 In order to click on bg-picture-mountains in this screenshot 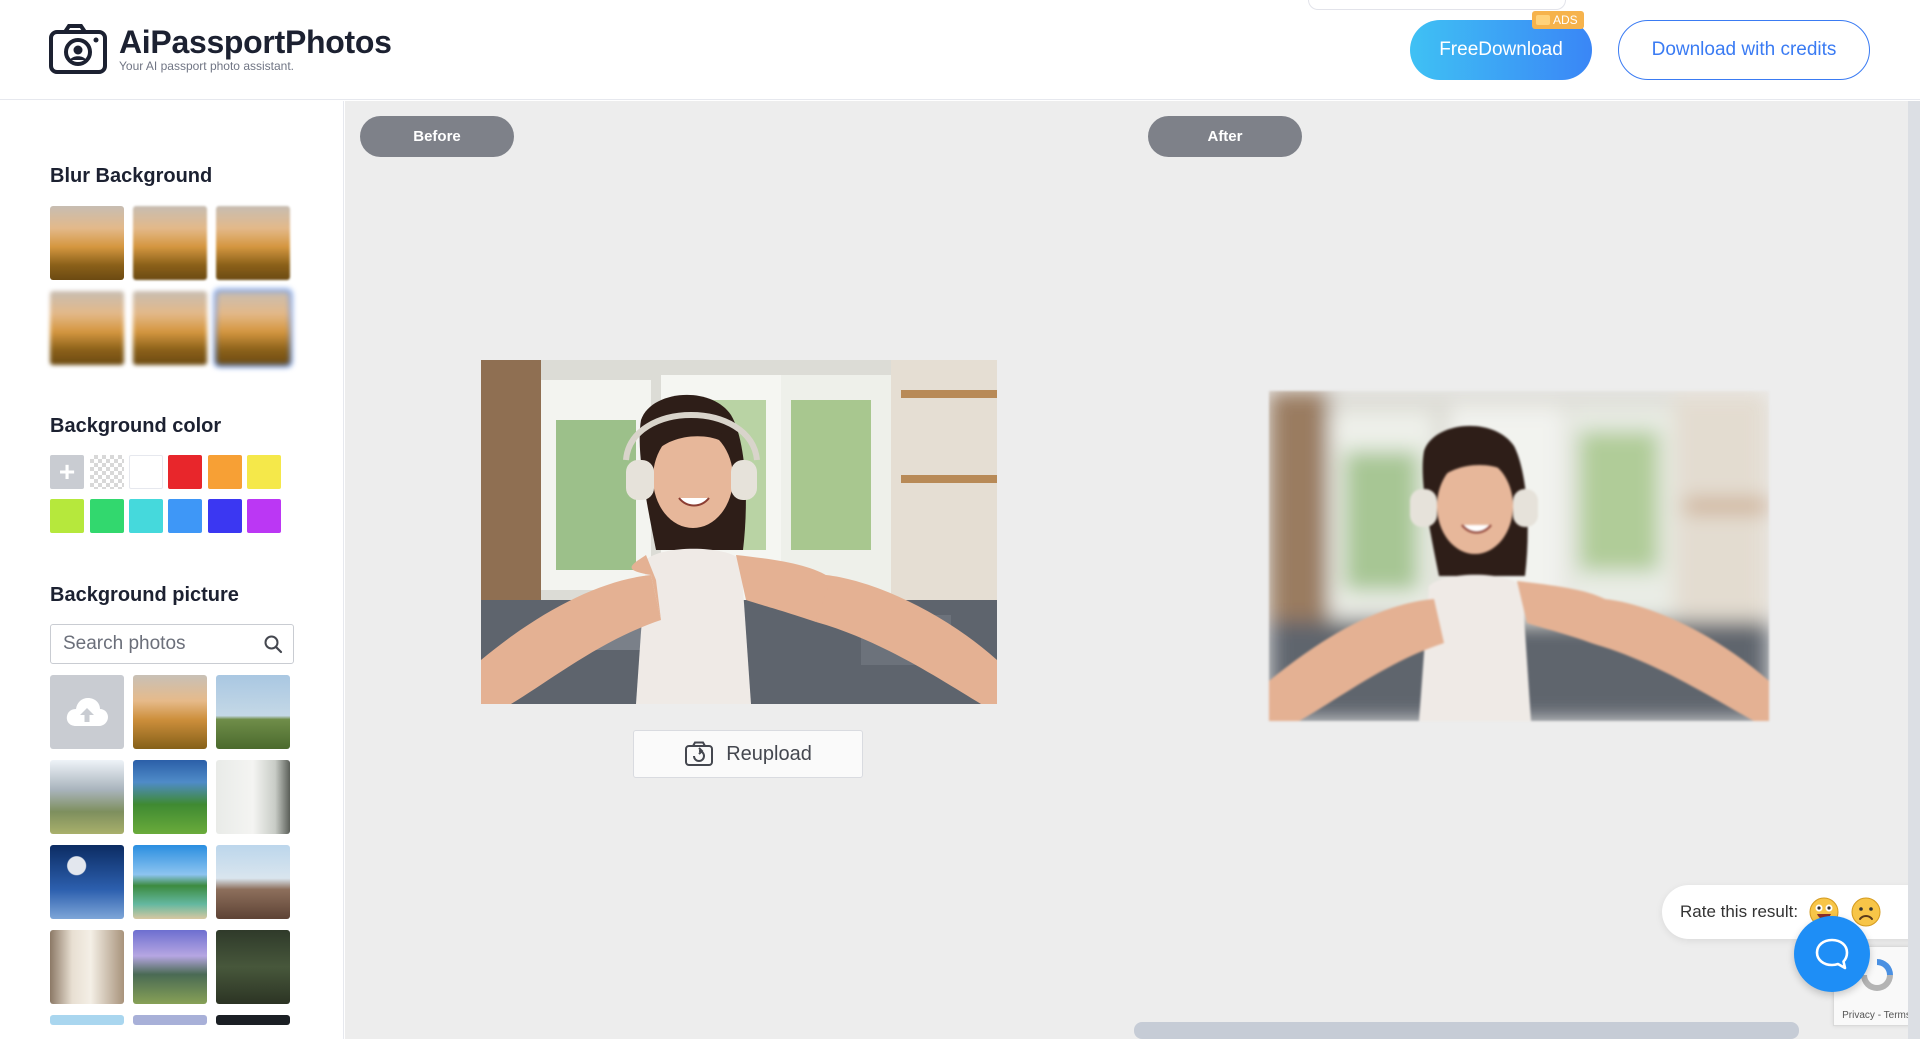, I will do `click(87, 797)`.